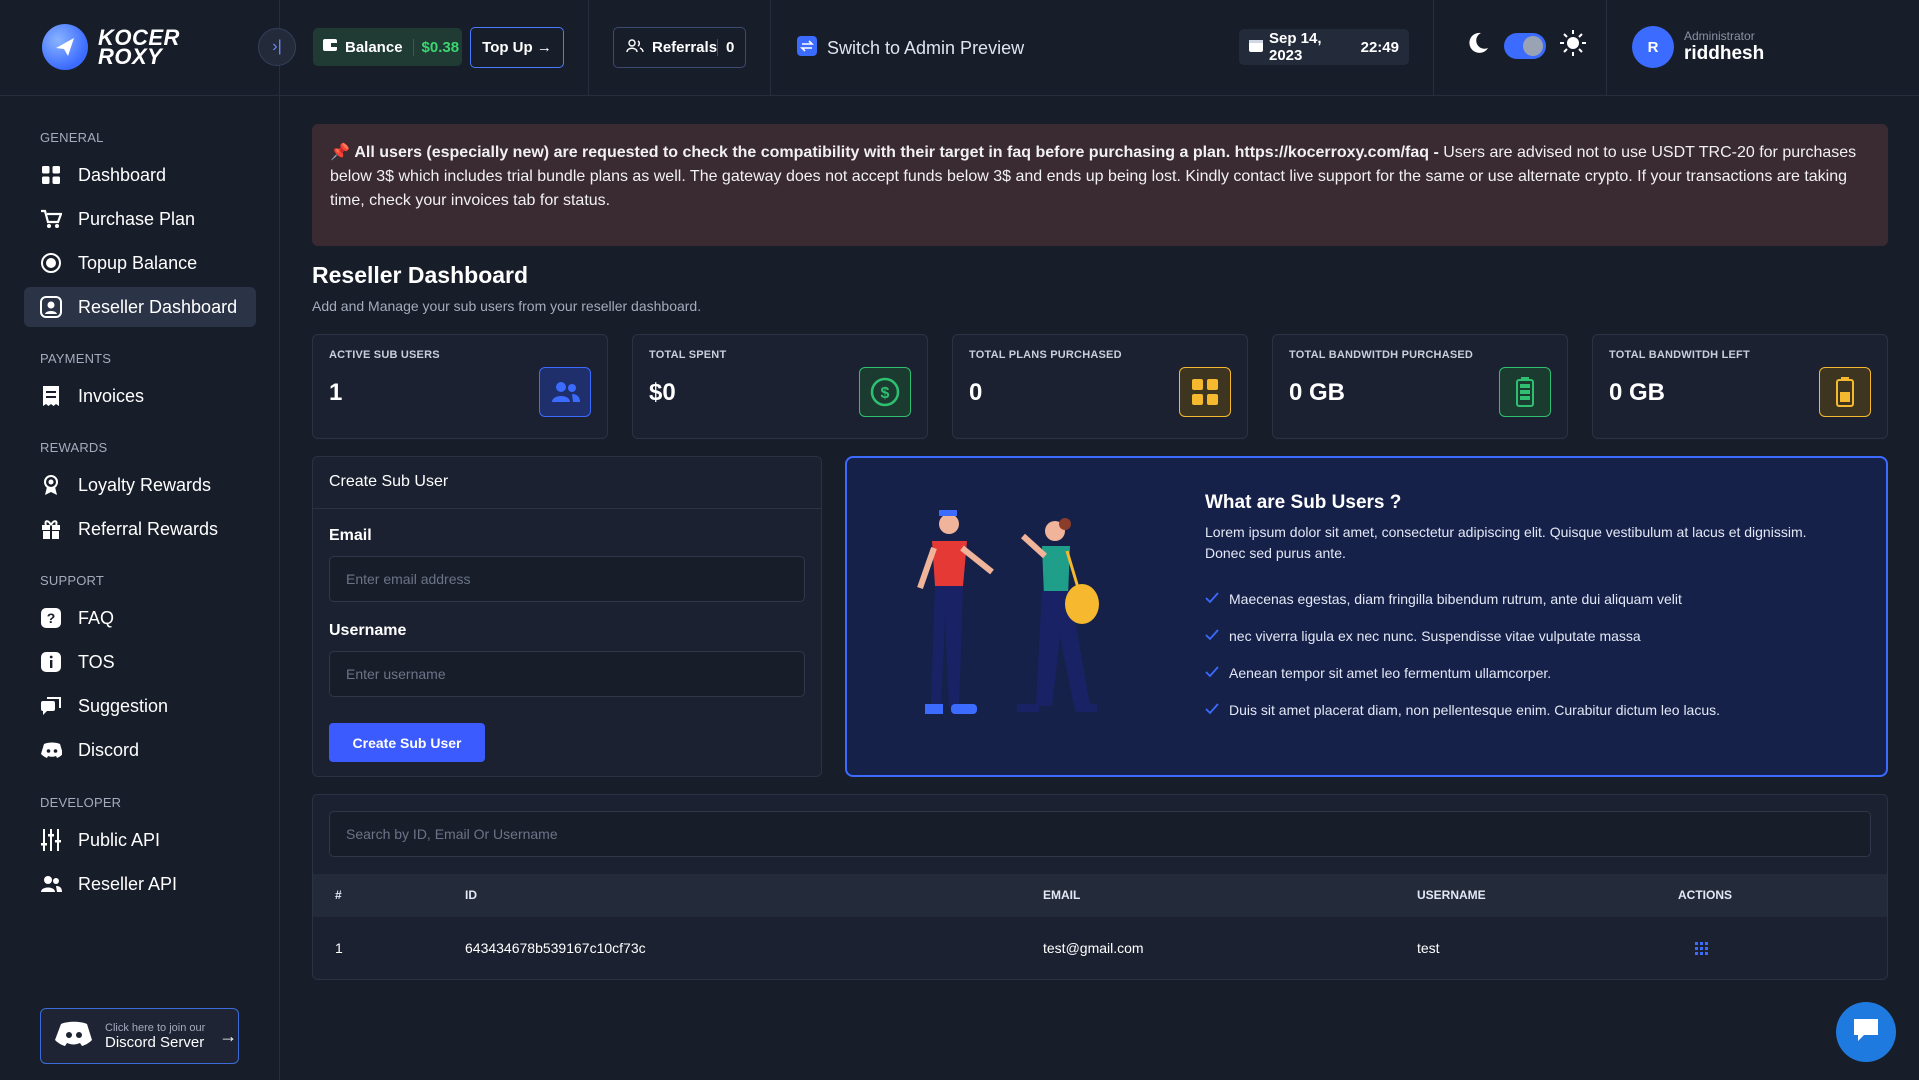  I want to click on topup-button: Top Up →, so click(517, 47).